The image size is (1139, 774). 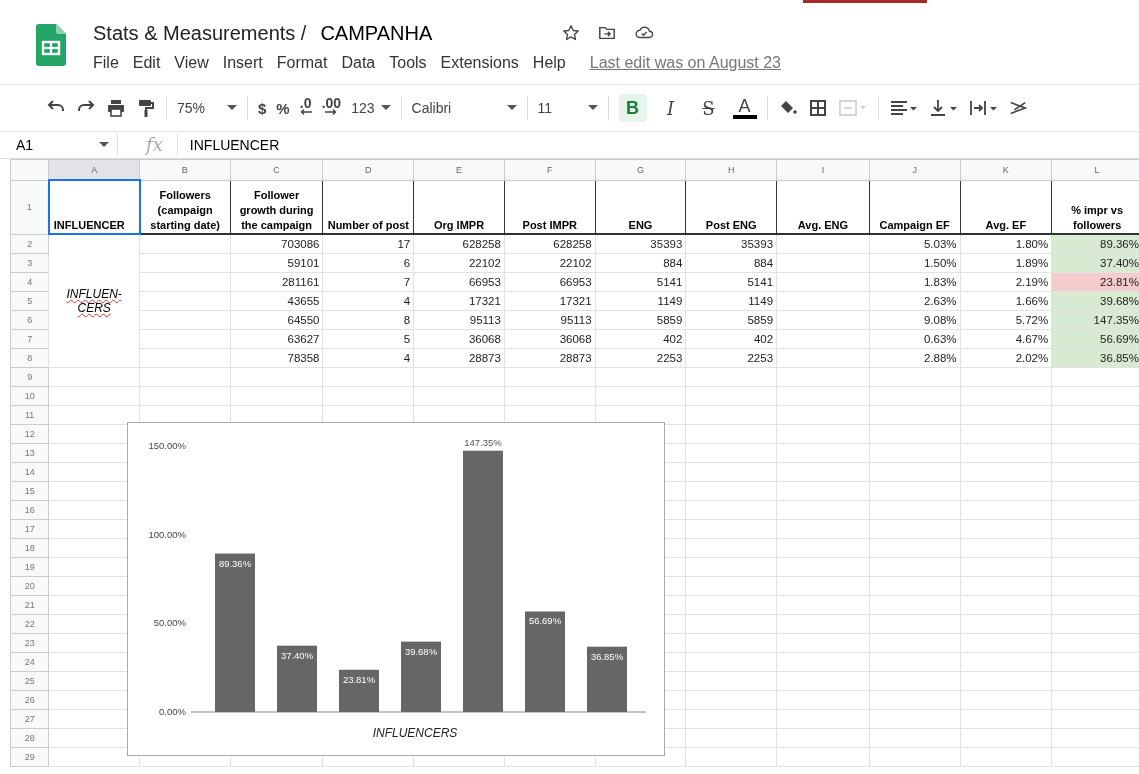 What do you see at coordinates (51, 45) in the screenshot?
I see `sheets-logo-icon` at bounding box center [51, 45].